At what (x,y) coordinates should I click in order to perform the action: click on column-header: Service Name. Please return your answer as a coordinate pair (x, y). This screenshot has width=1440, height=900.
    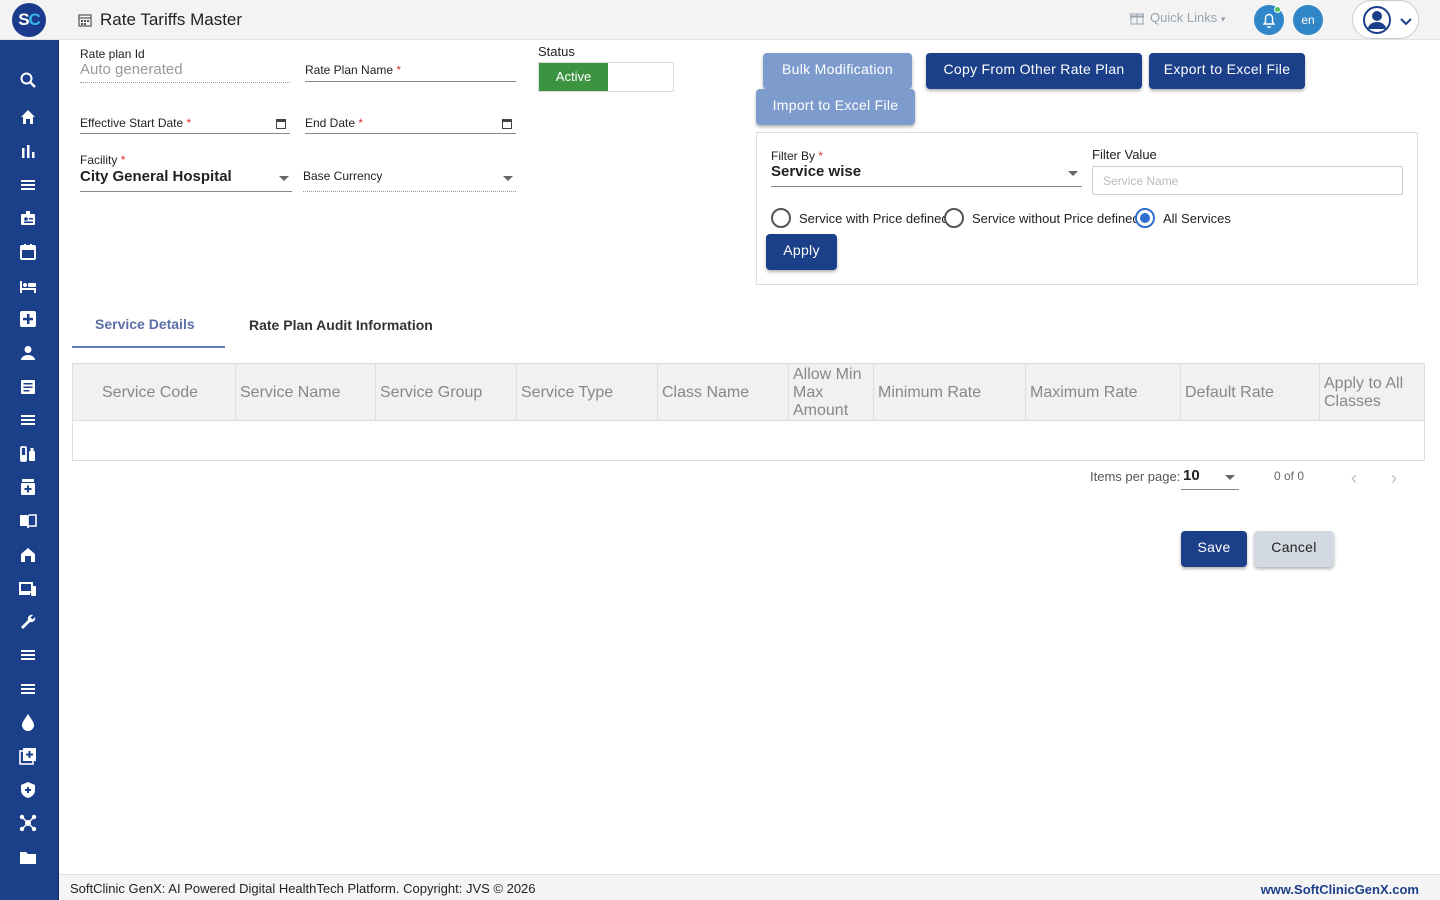
    Looking at the image, I should click on (306, 392).